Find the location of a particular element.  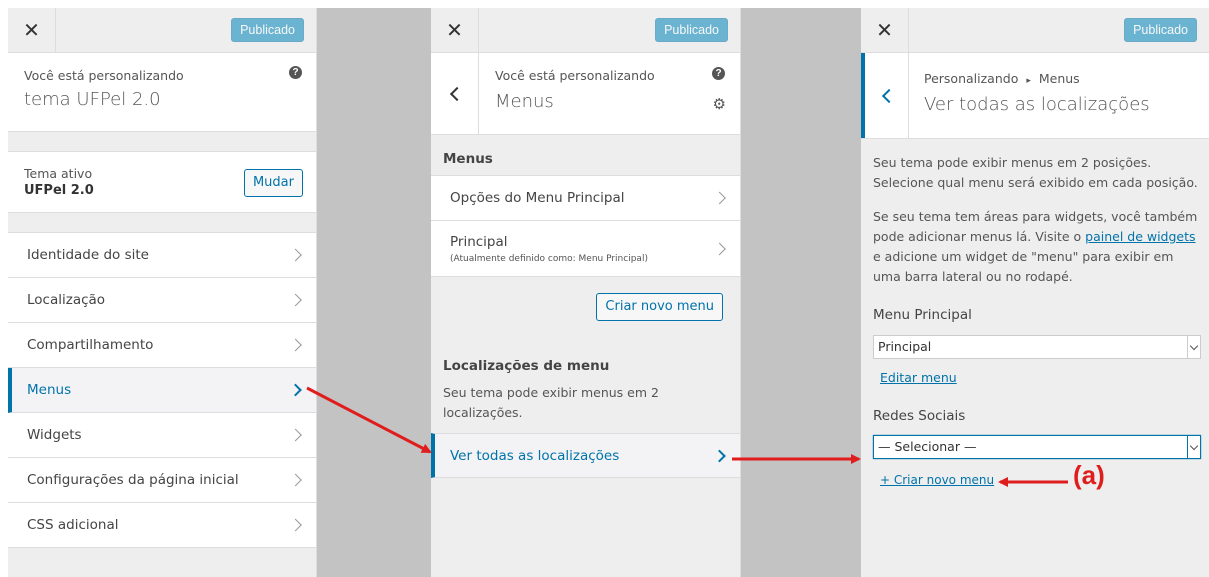

annotation-label: (a) is located at coordinates (1089, 475).